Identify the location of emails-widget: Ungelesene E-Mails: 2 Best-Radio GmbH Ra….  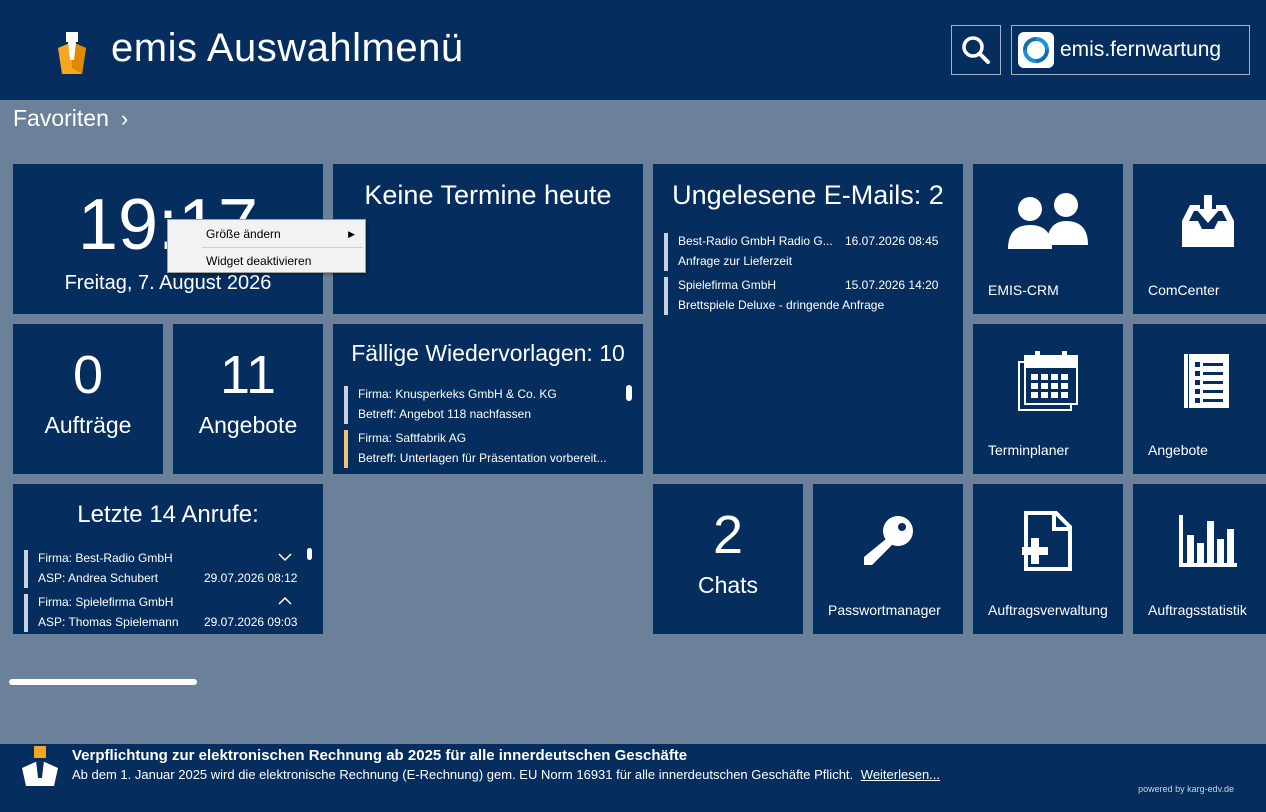
(808, 319).